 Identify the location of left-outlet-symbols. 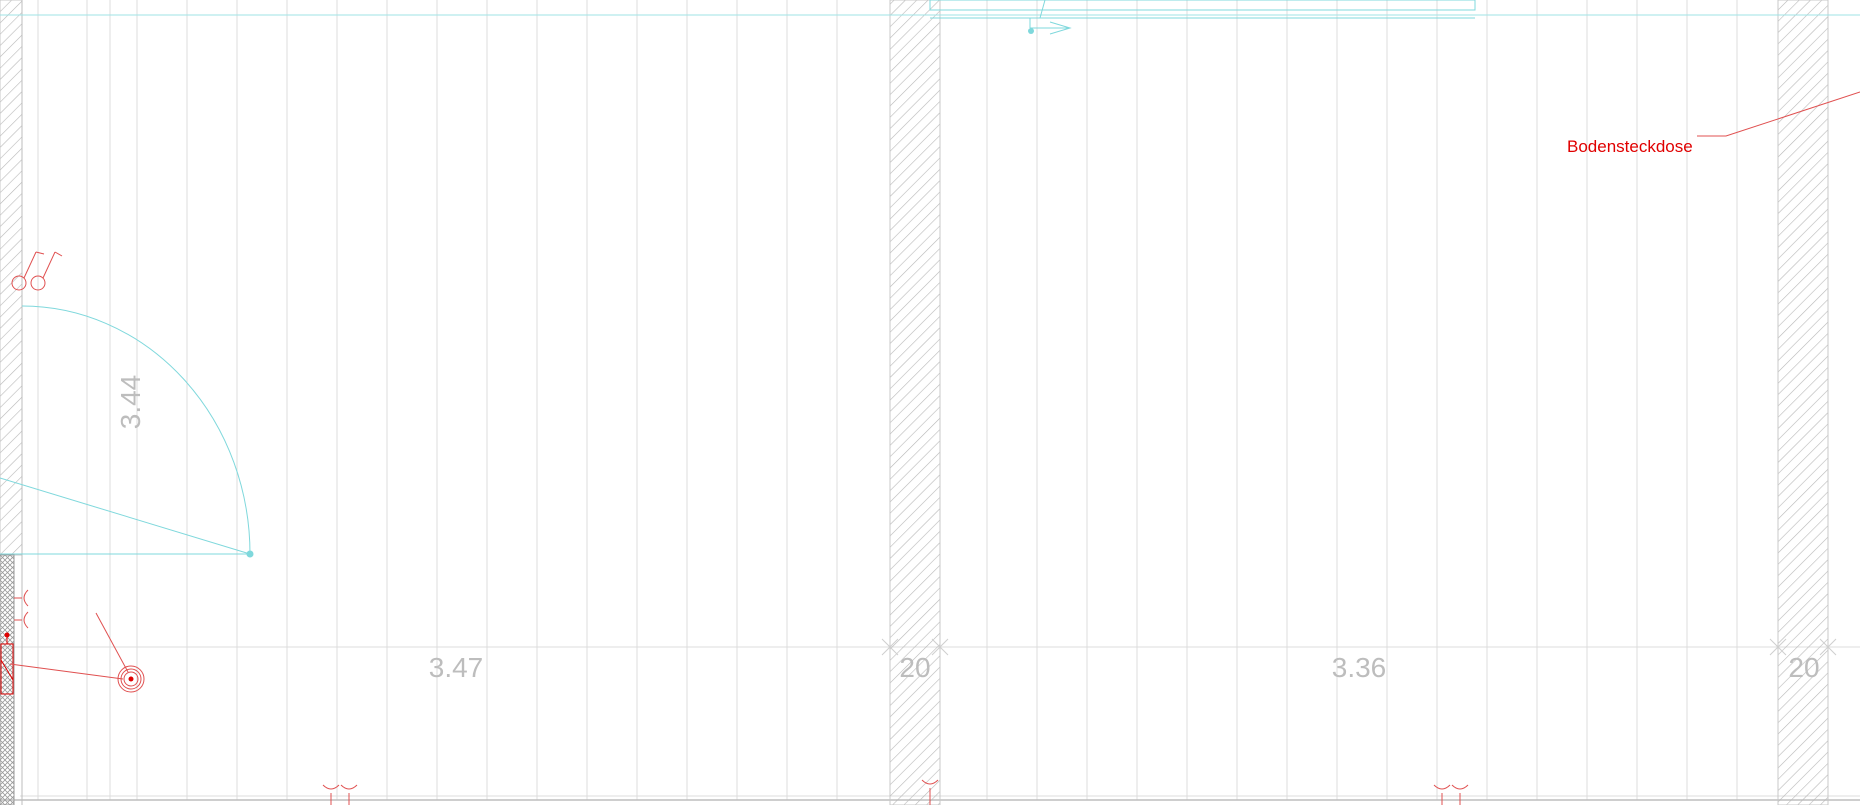
(21, 609).